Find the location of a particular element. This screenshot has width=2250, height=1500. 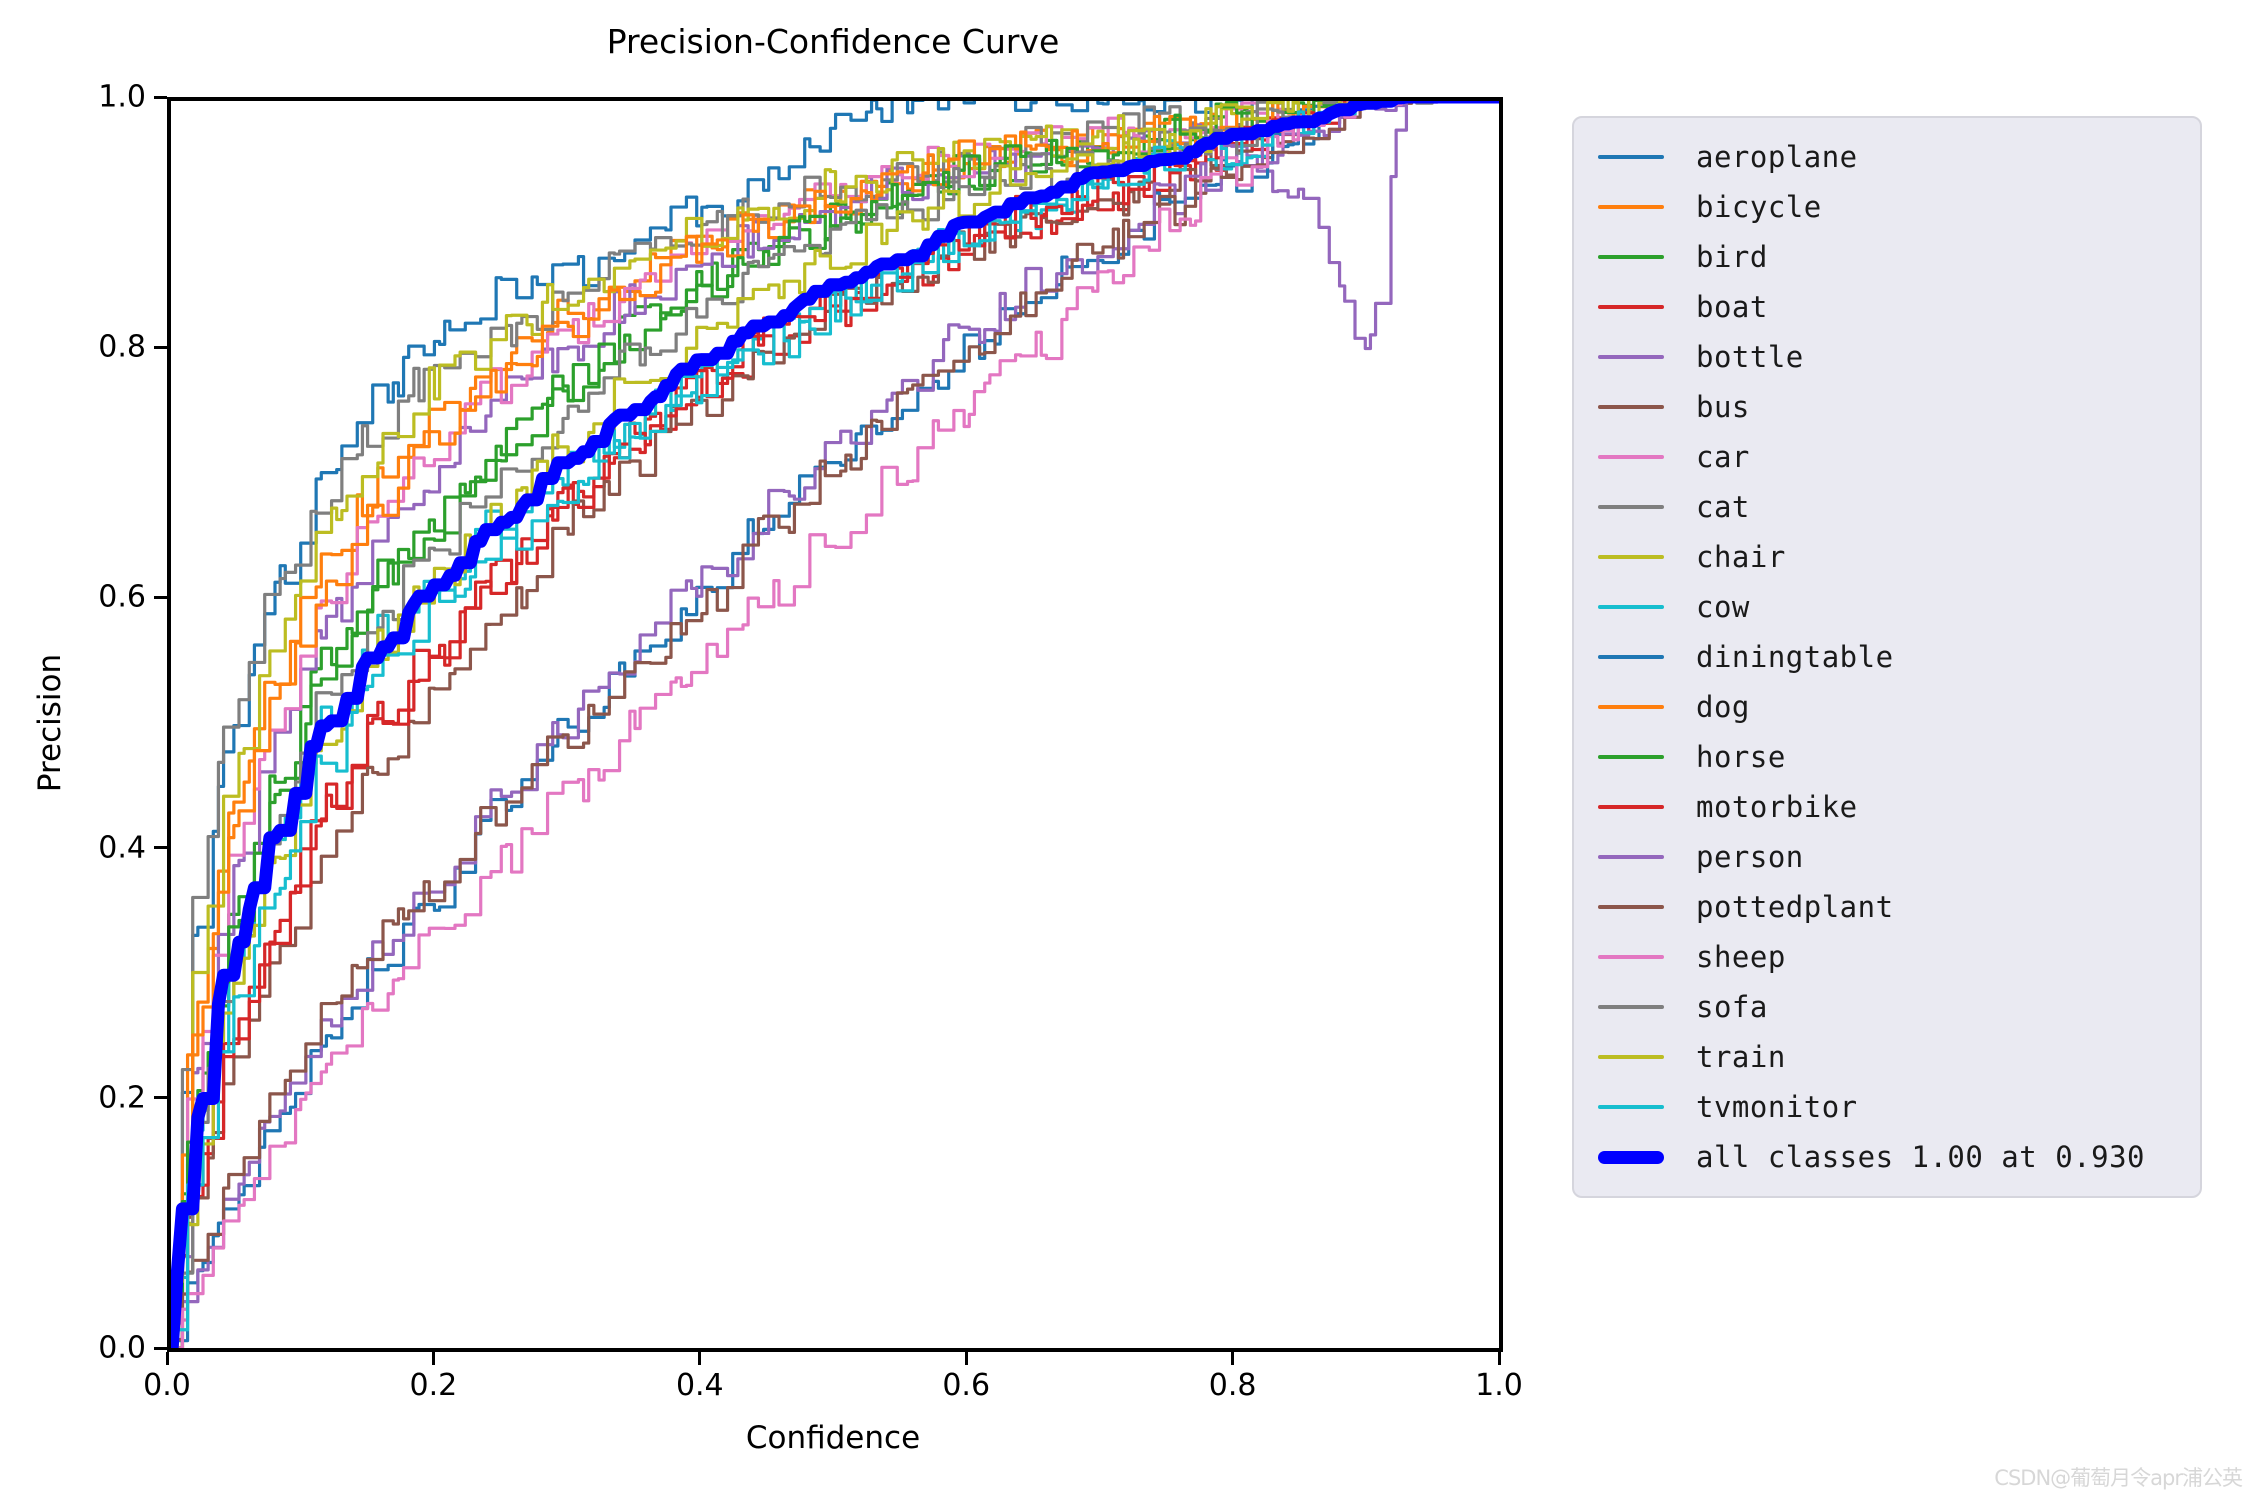

legend-item: dog is located at coordinates (1887, 707).